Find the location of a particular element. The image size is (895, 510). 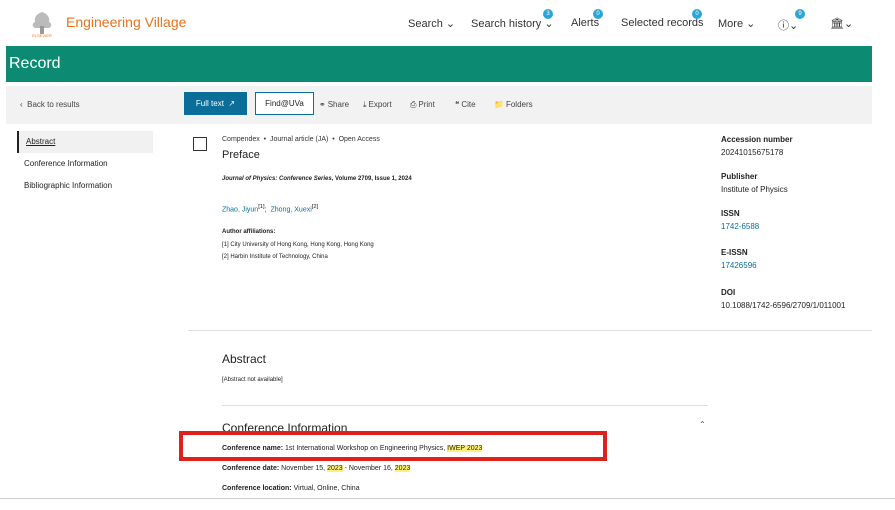

brand-name: Engineering Village is located at coordinates (126, 22).